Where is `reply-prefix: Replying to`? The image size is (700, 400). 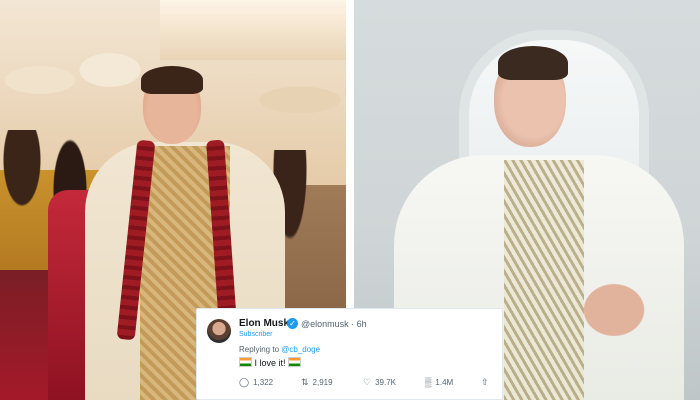 reply-prefix: Replying to is located at coordinates (259, 349).